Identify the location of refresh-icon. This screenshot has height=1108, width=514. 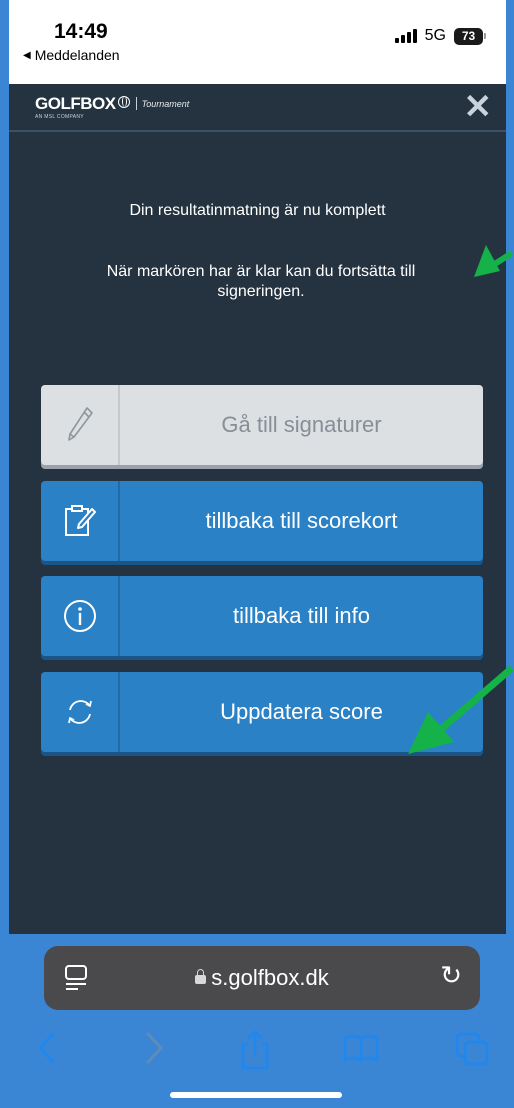
(80, 712).